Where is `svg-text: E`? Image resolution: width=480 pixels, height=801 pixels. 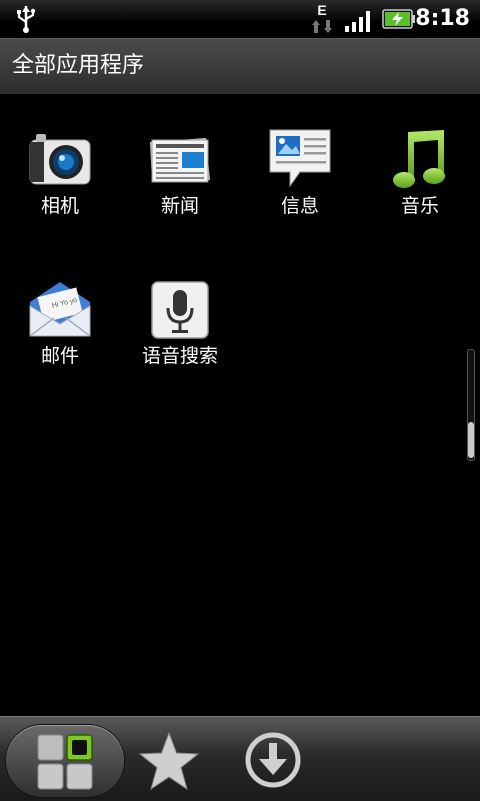
svg-text: E is located at coordinates (321, 10).